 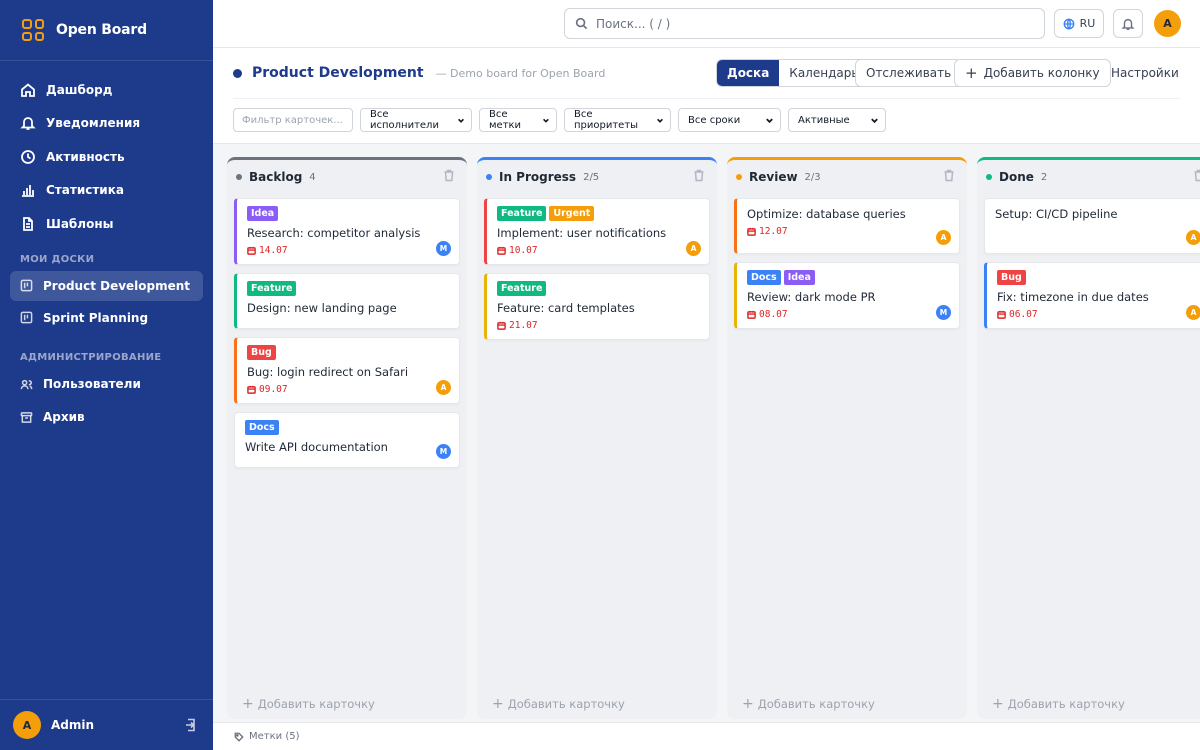 I want to click on nav-item-dashboard: Дашборд, so click(x=106, y=90).